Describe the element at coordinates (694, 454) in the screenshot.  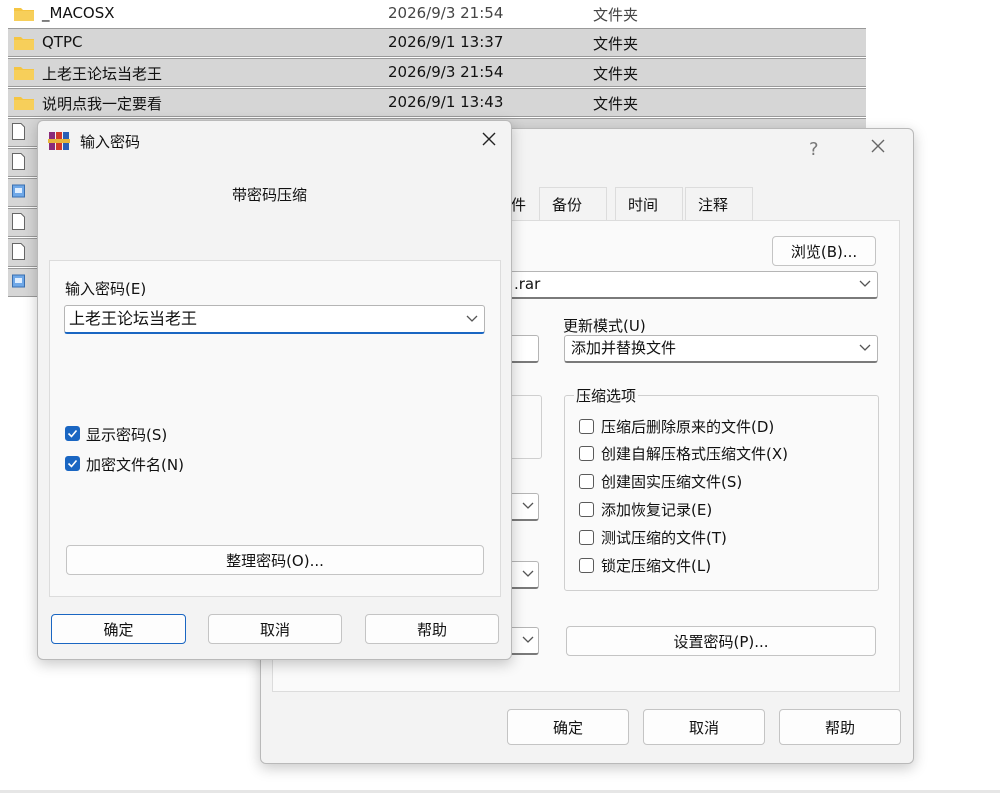
I see `sfx-label: 创建自解压格式压缩文件(X)` at that location.